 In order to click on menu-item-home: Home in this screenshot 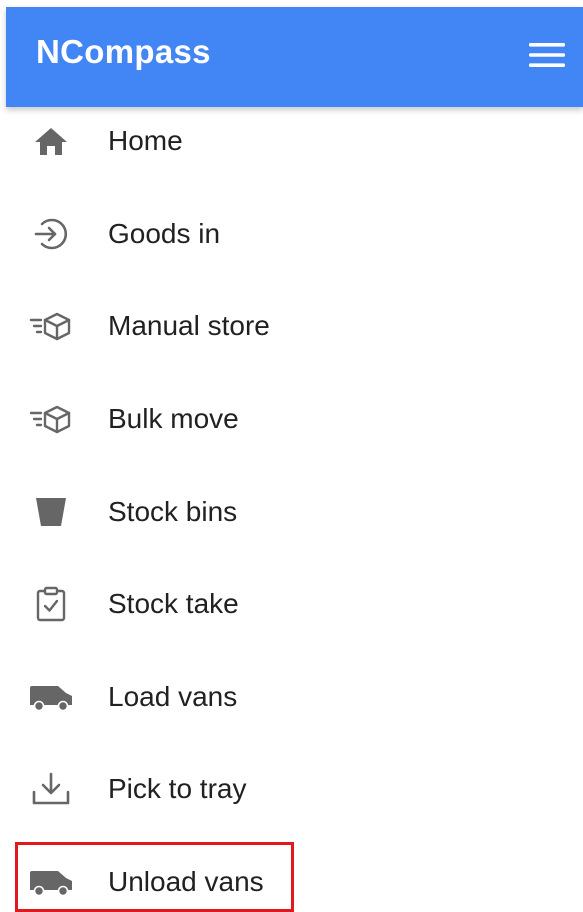, I will do `click(291, 141)`.